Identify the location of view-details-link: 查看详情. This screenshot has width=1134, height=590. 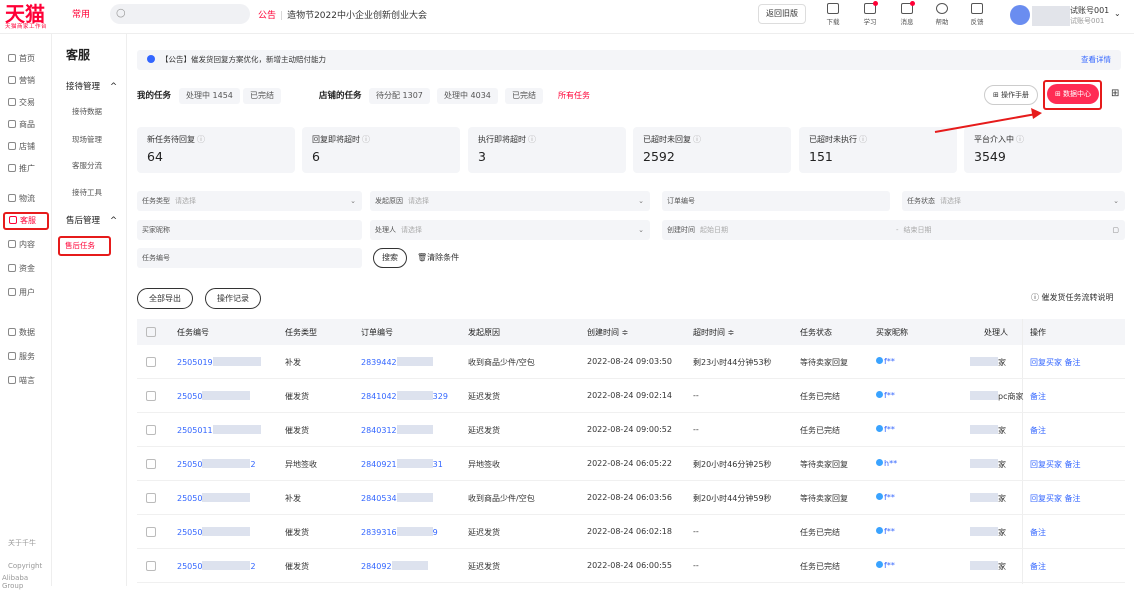
(1096, 60).